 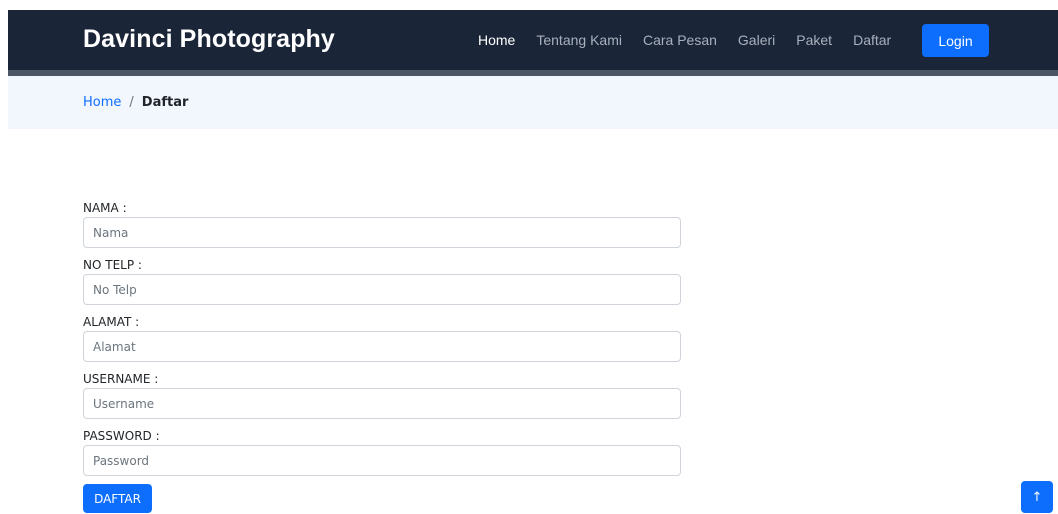 What do you see at coordinates (102, 102) in the screenshot?
I see `breadcrumb-home-link: Home` at bounding box center [102, 102].